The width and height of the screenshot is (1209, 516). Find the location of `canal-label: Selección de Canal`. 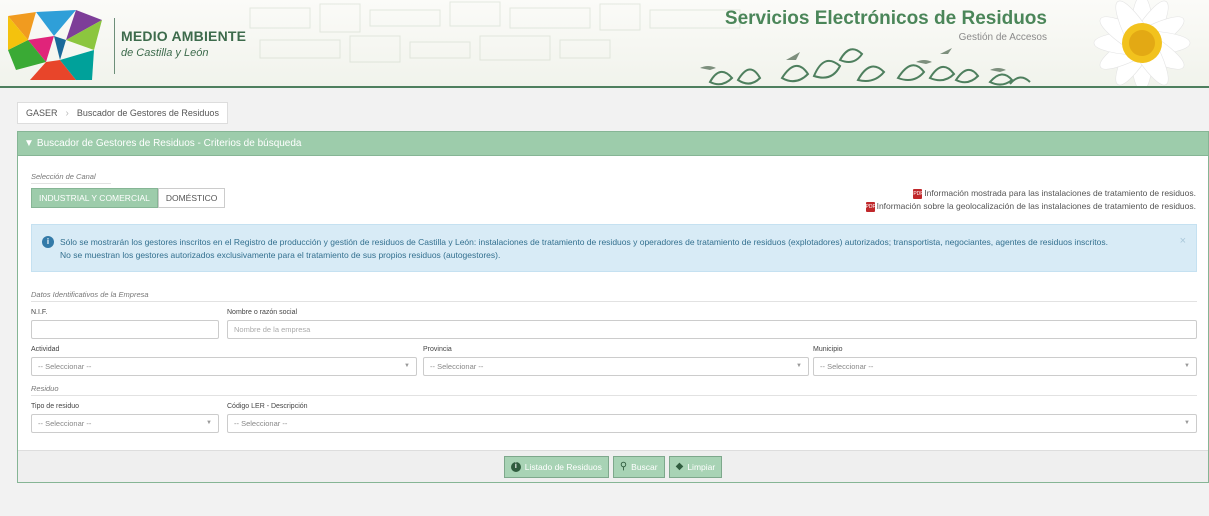

canal-label: Selección de Canal is located at coordinates (63, 176).